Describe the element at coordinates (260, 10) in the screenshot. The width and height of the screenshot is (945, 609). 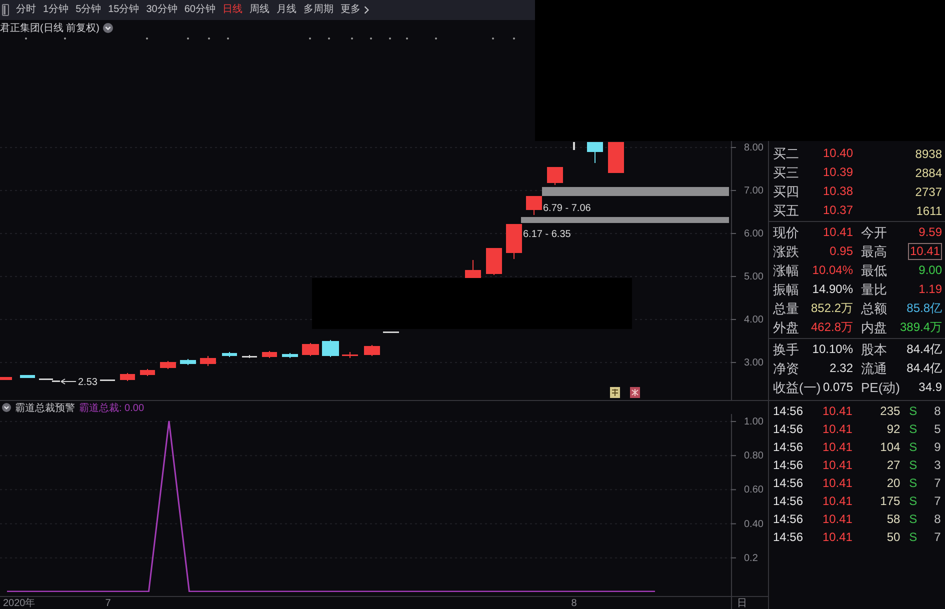
I see `period-tab: 周线` at that location.